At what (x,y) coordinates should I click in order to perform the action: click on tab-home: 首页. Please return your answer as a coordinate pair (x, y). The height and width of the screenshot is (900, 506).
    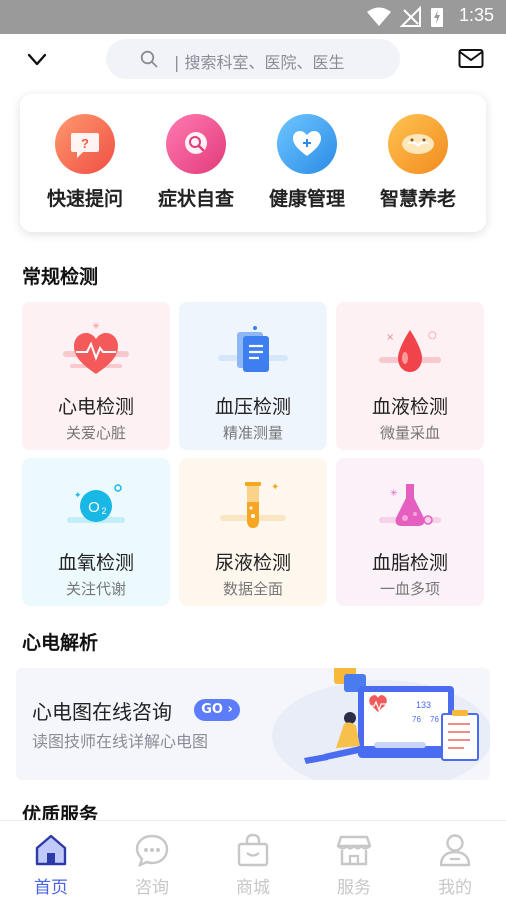
    Looking at the image, I should click on (51, 864).